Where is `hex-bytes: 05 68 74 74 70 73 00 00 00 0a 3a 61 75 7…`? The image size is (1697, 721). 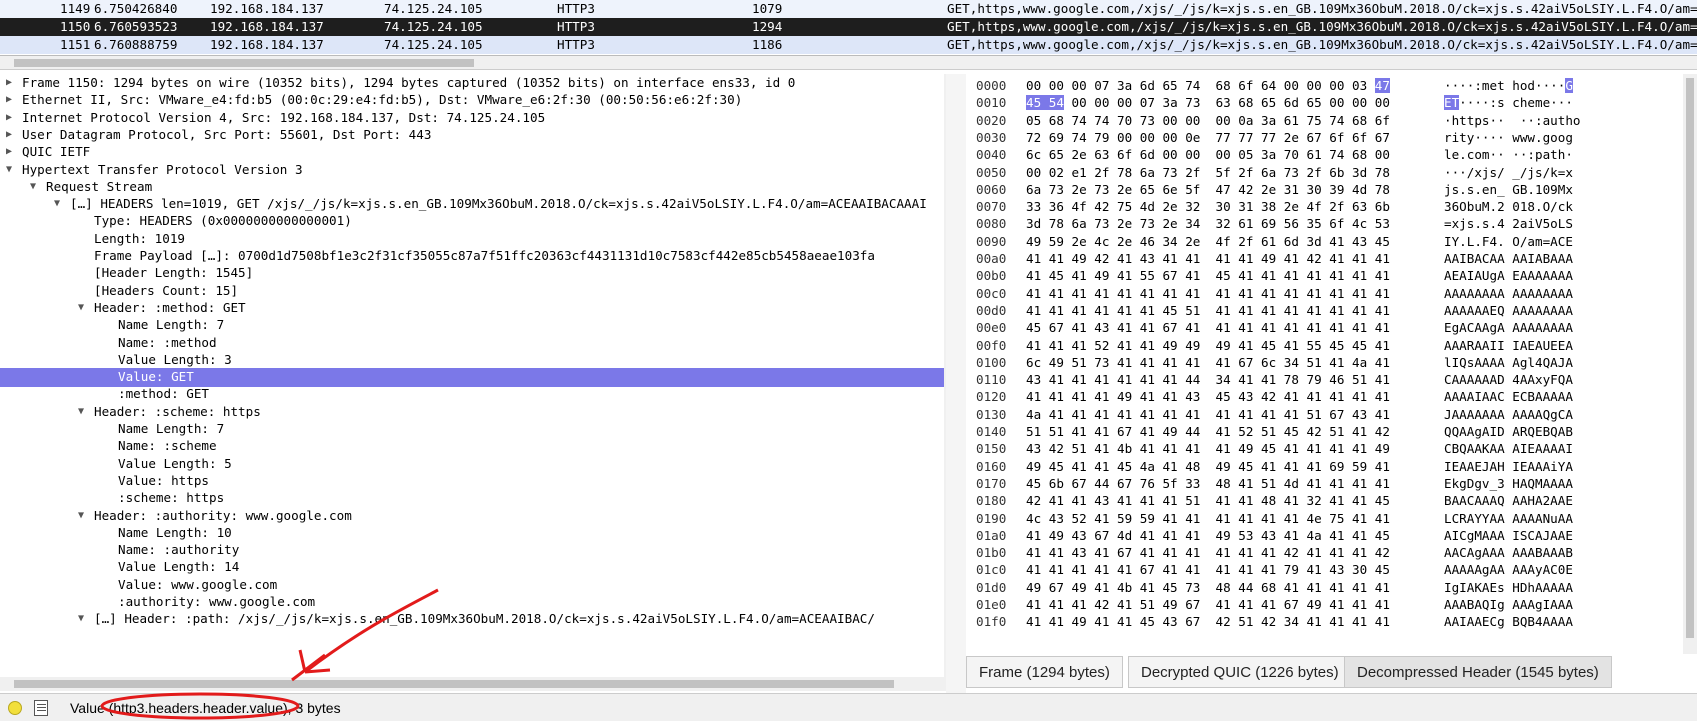 hex-bytes: 05 68 74 74 70 73 00 00 00 0a 3a 61 75 7… is located at coordinates (1208, 121).